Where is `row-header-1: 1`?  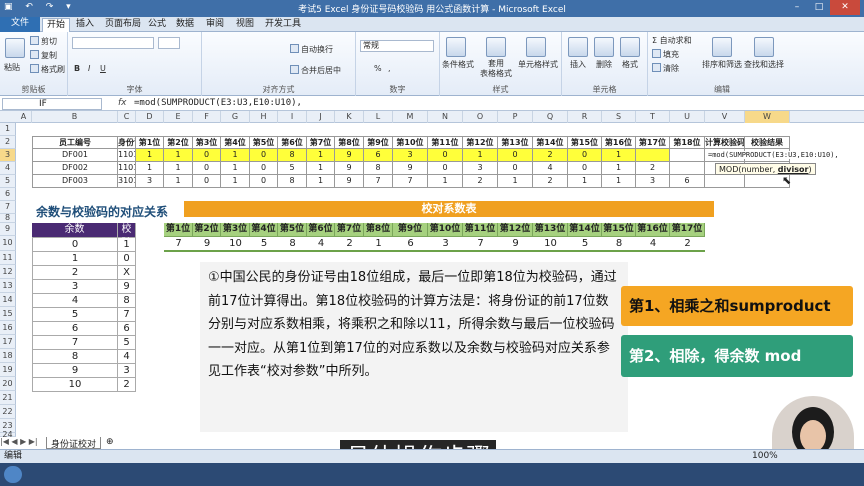 row-header-1: 1 is located at coordinates (8, 129).